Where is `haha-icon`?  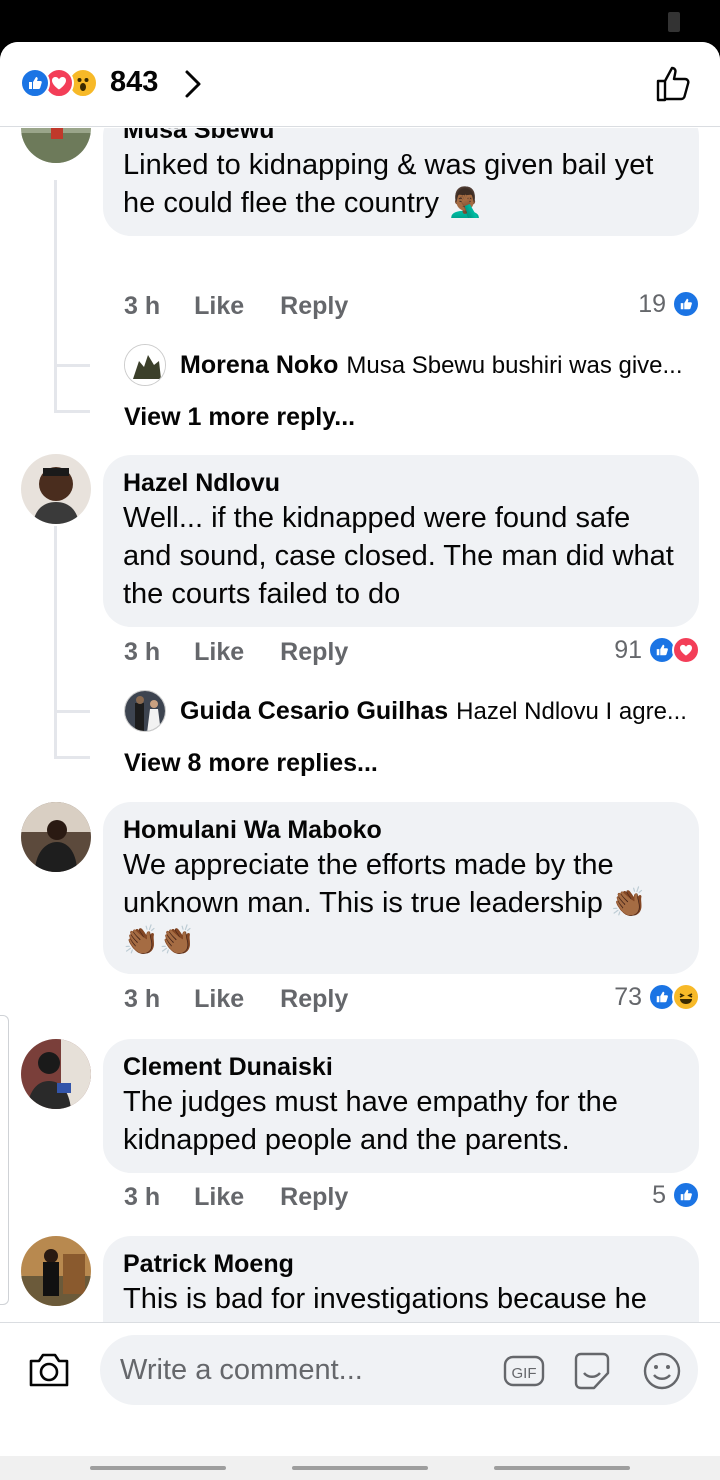 haha-icon is located at coordinates (686, 997).